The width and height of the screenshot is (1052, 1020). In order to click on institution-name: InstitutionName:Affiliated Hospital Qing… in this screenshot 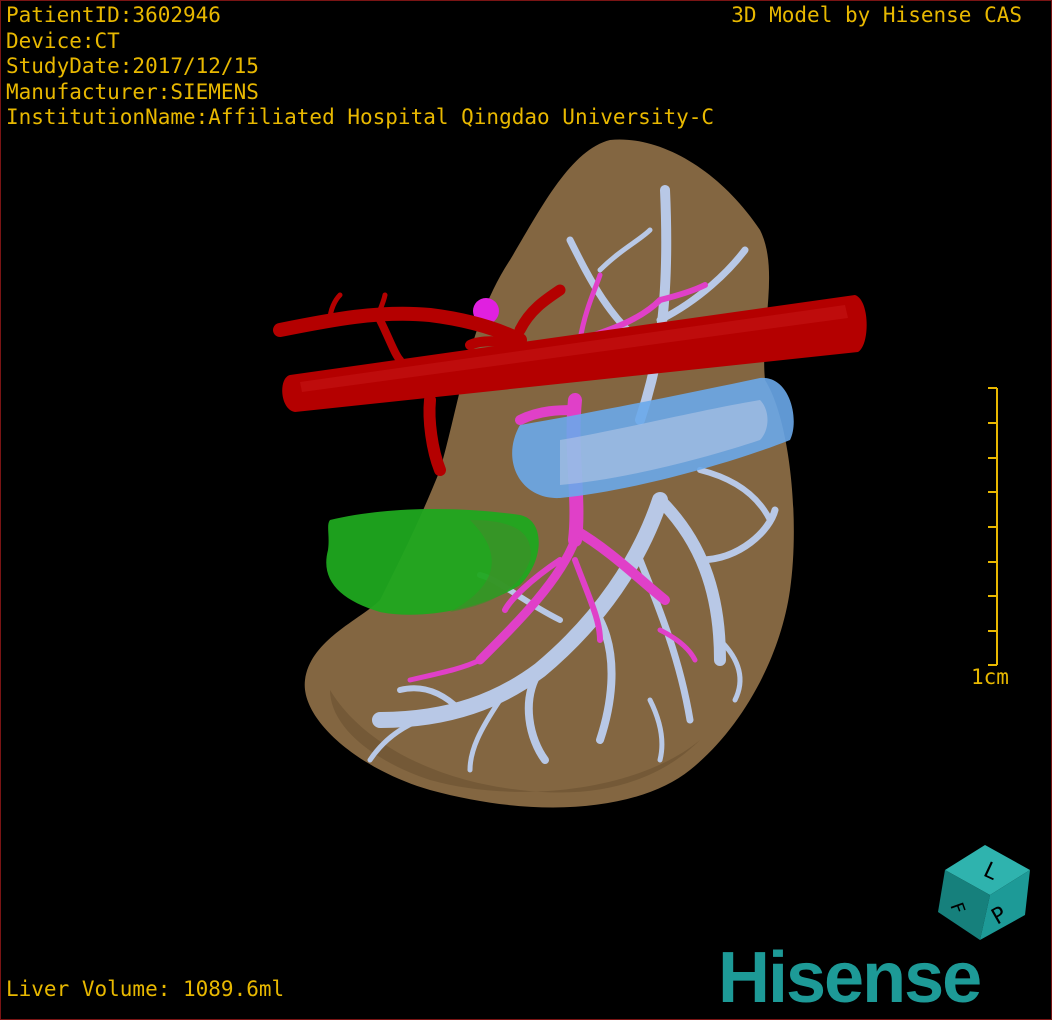, I will do `click(360, 117)`.